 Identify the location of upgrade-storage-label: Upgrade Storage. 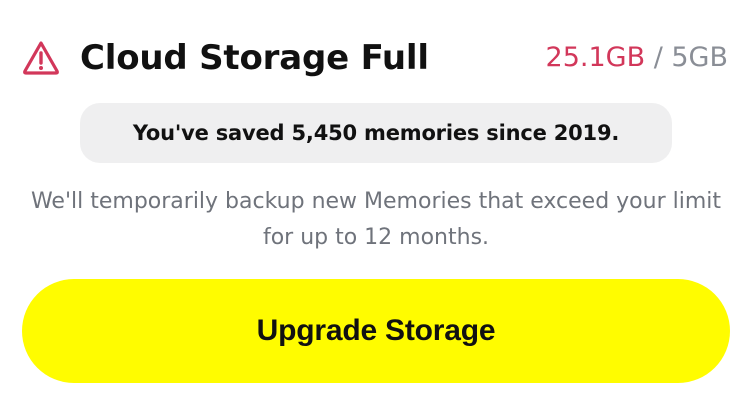
(376, 330).